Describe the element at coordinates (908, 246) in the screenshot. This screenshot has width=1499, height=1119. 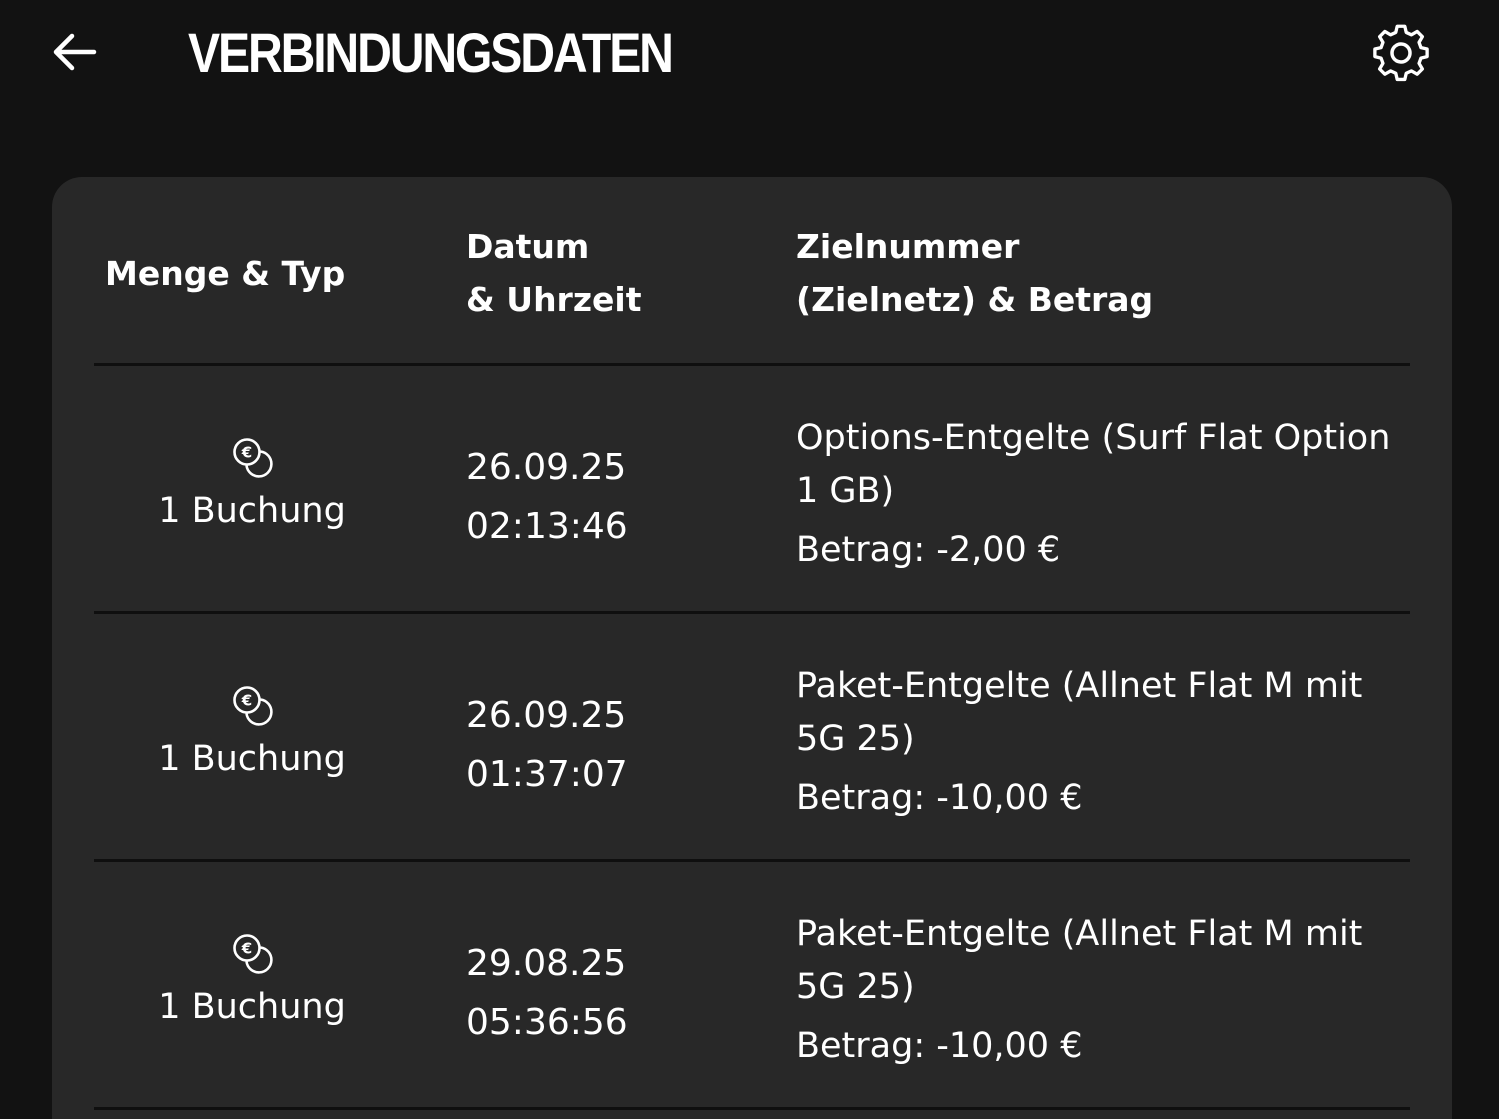
I see `column-header-ziel-line1: Zielnummer` at that location.